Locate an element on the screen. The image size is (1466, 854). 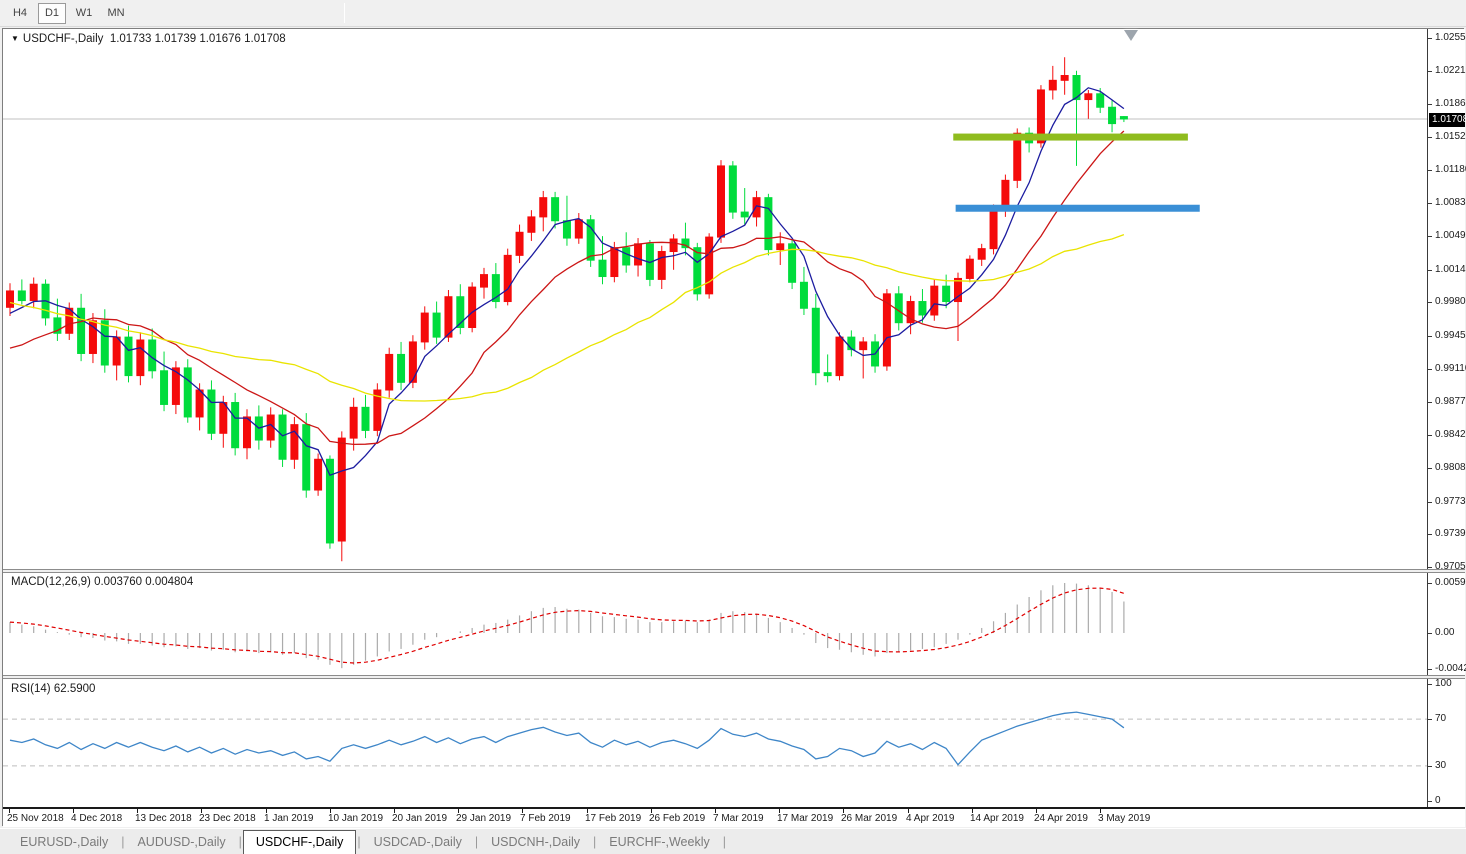
date-axis-label: 4 Dec 2018 is located at coordinates (97, 818).